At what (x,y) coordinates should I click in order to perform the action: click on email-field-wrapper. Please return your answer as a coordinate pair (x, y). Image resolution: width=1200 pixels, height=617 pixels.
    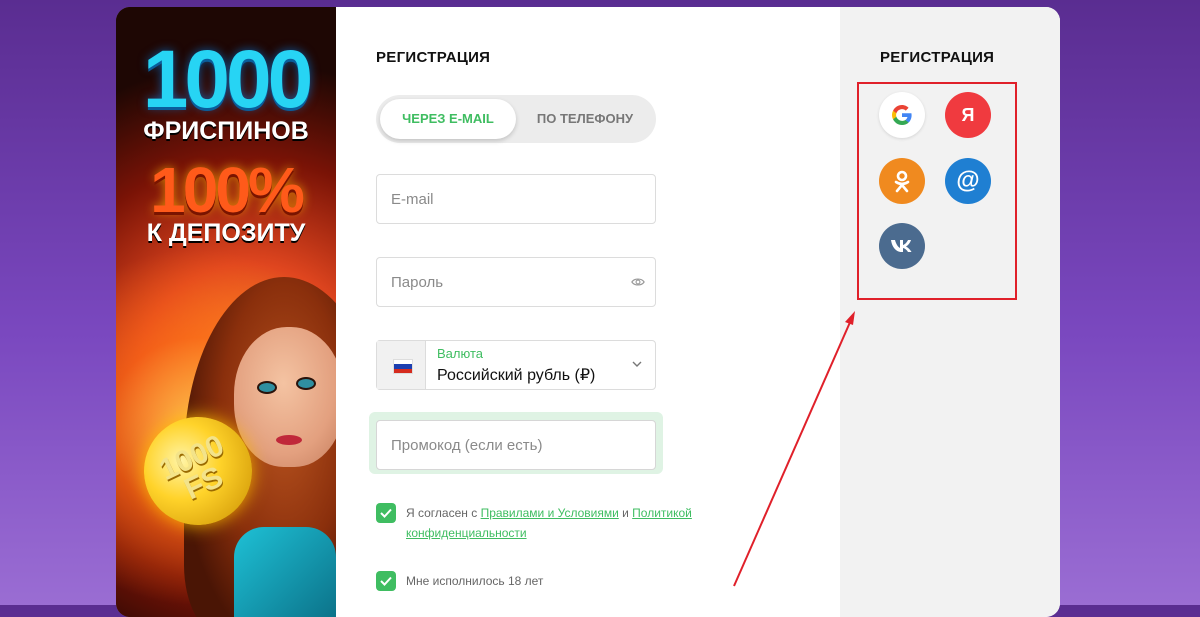
    Looking at the image, I should click on (516, 199).